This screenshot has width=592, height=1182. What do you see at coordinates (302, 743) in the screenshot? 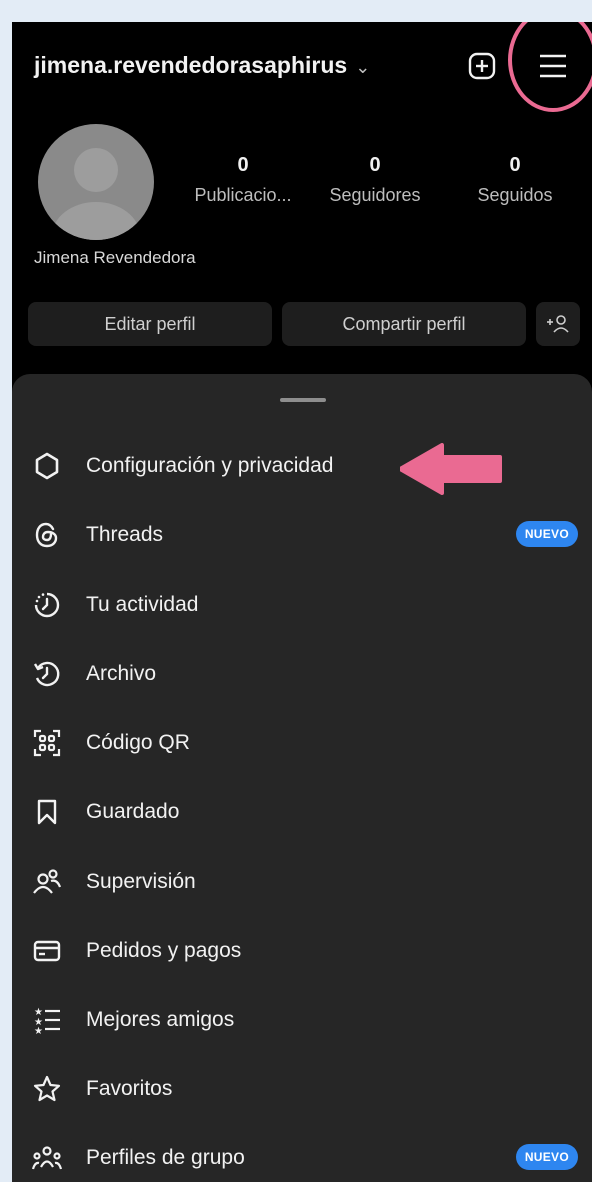
I see `menu-item-qr-code: Código QR` at bounding box center [302, 743].